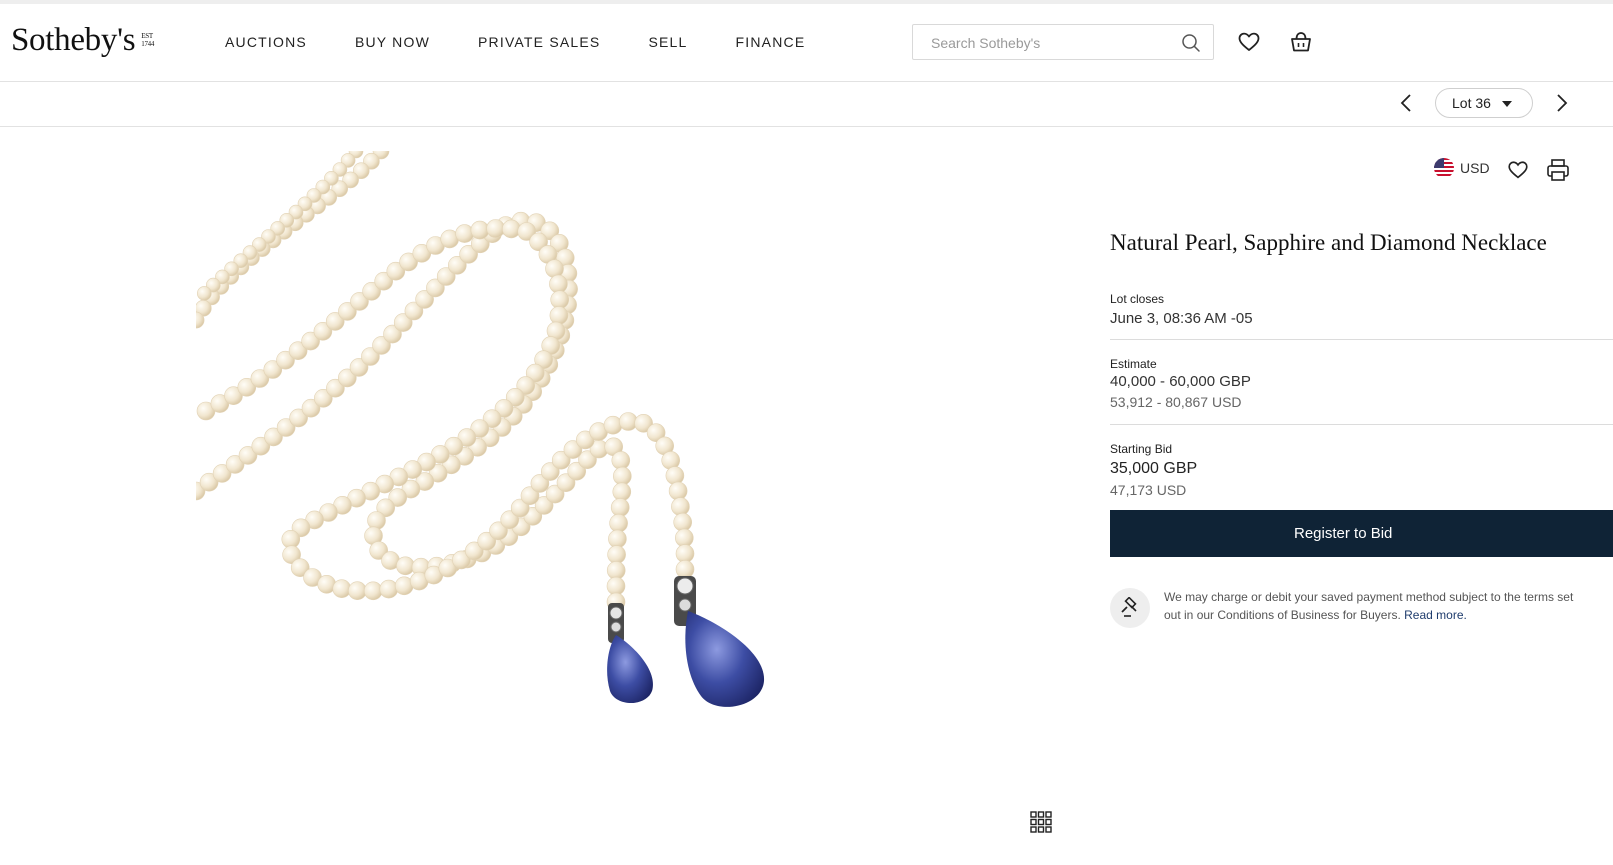 This screenshot has height=865, width=1613. What do you see at coordinates (1361, 470) in the screenshot?
I see `starting-bid-section: Starting Bid 35,000 GBP 47,173 USD` at bounding box center [1361, 470].